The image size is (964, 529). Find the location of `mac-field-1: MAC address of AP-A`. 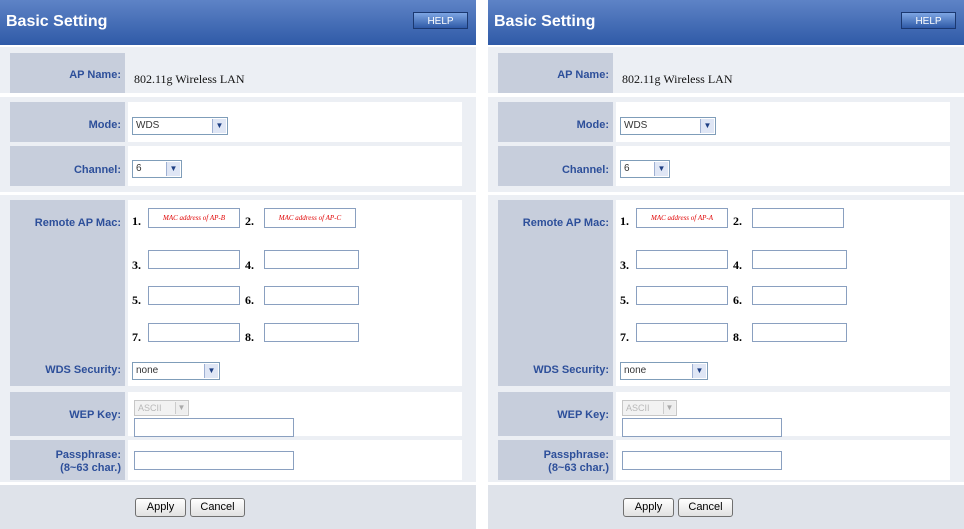

mac-field-1: MAC address of AP-A is located at coordinates (682, 218).